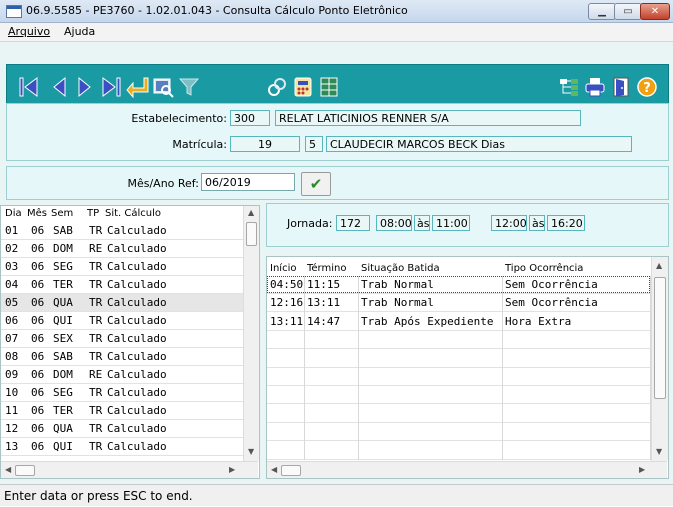  I want to click on month-year-label: Mês/Ano Ref:, so click(163, 183).